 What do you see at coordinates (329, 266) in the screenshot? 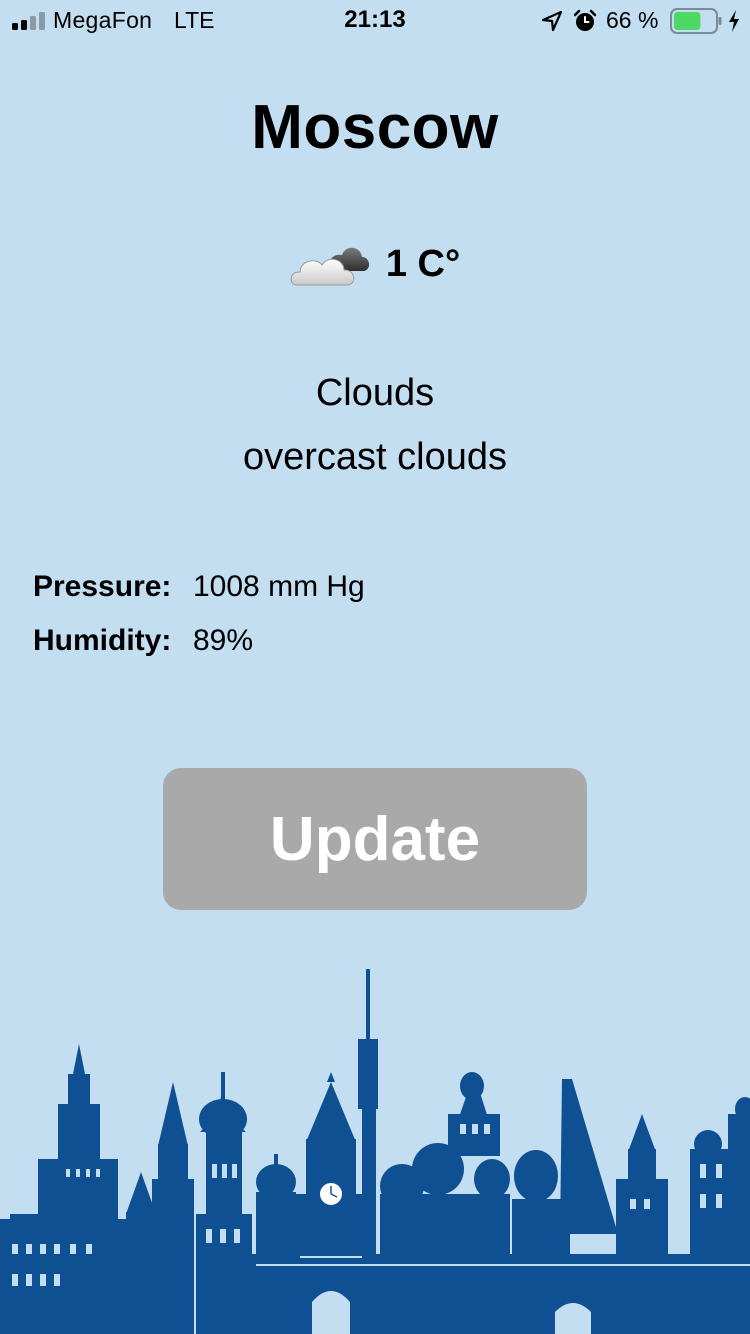
I see `cloud-icon` at bounding box center [329, 266].